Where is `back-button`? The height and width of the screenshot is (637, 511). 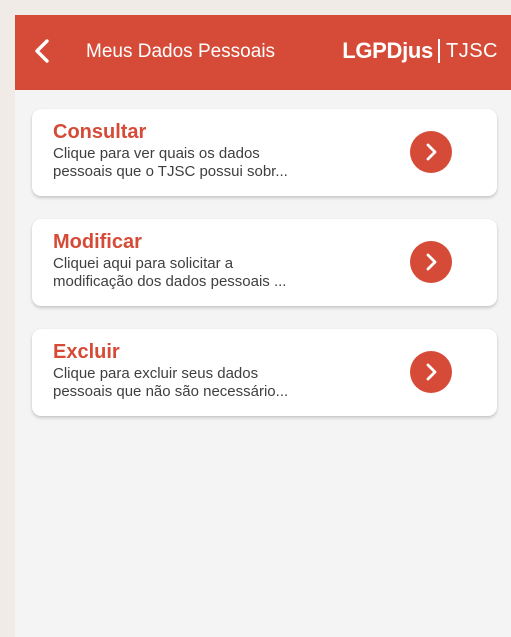
back-button is located at coordinates (43, 51).